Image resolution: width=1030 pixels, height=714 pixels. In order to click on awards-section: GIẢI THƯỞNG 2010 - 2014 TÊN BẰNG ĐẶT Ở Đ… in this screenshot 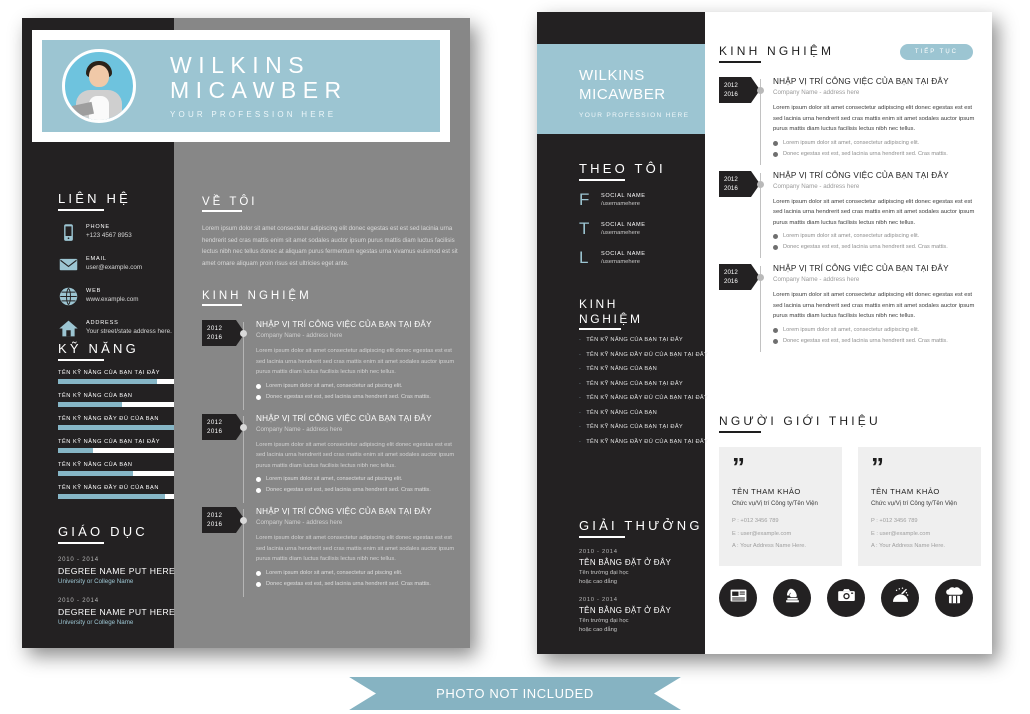, I will do `click(642, 575)`.